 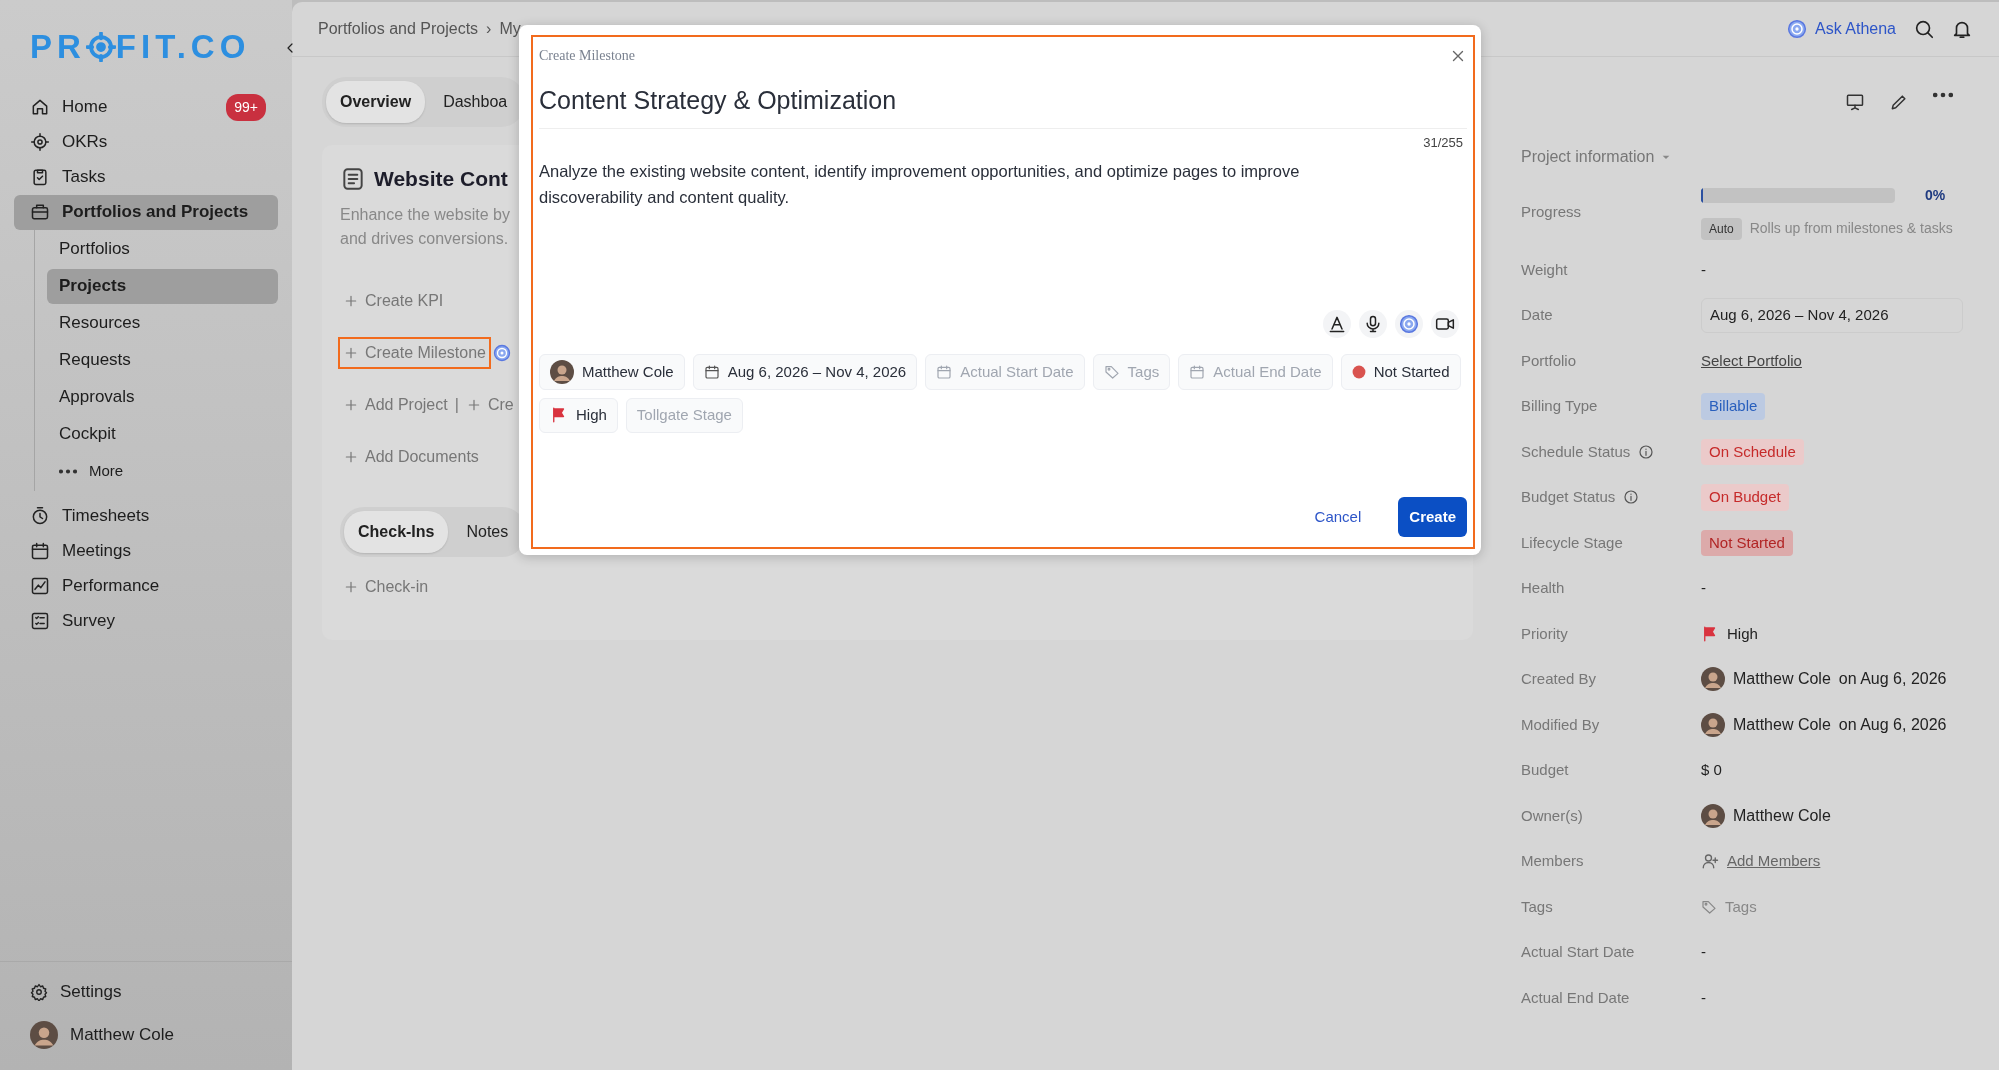 What do you see at coordinates (376, 102) in the screenshot?
I see `tab: Overview` at bounding box center [376, 102].